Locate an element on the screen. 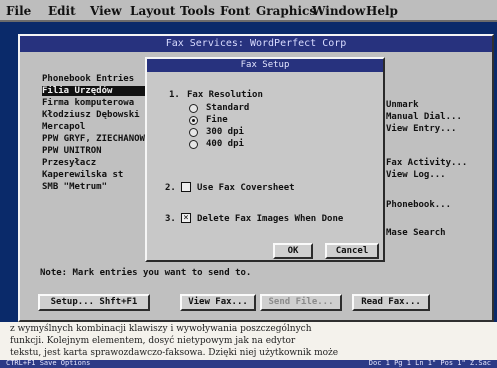  phonebook-entry: Kaperewilska st is located at coordinates (101, 175).